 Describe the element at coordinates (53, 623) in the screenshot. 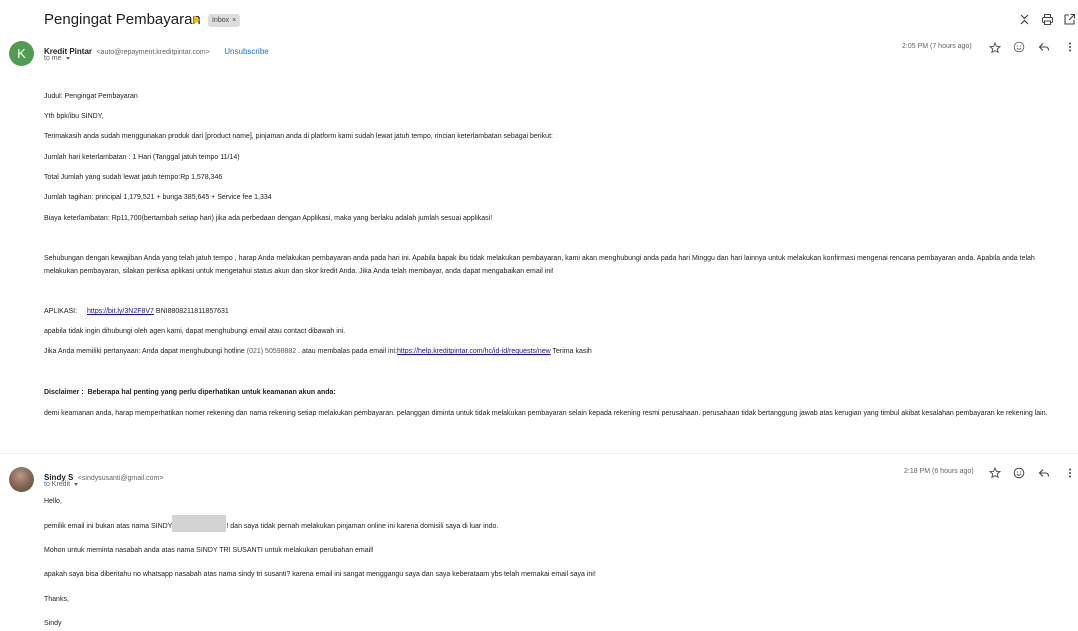

I see `body-line-signature: Sindy` at that location.